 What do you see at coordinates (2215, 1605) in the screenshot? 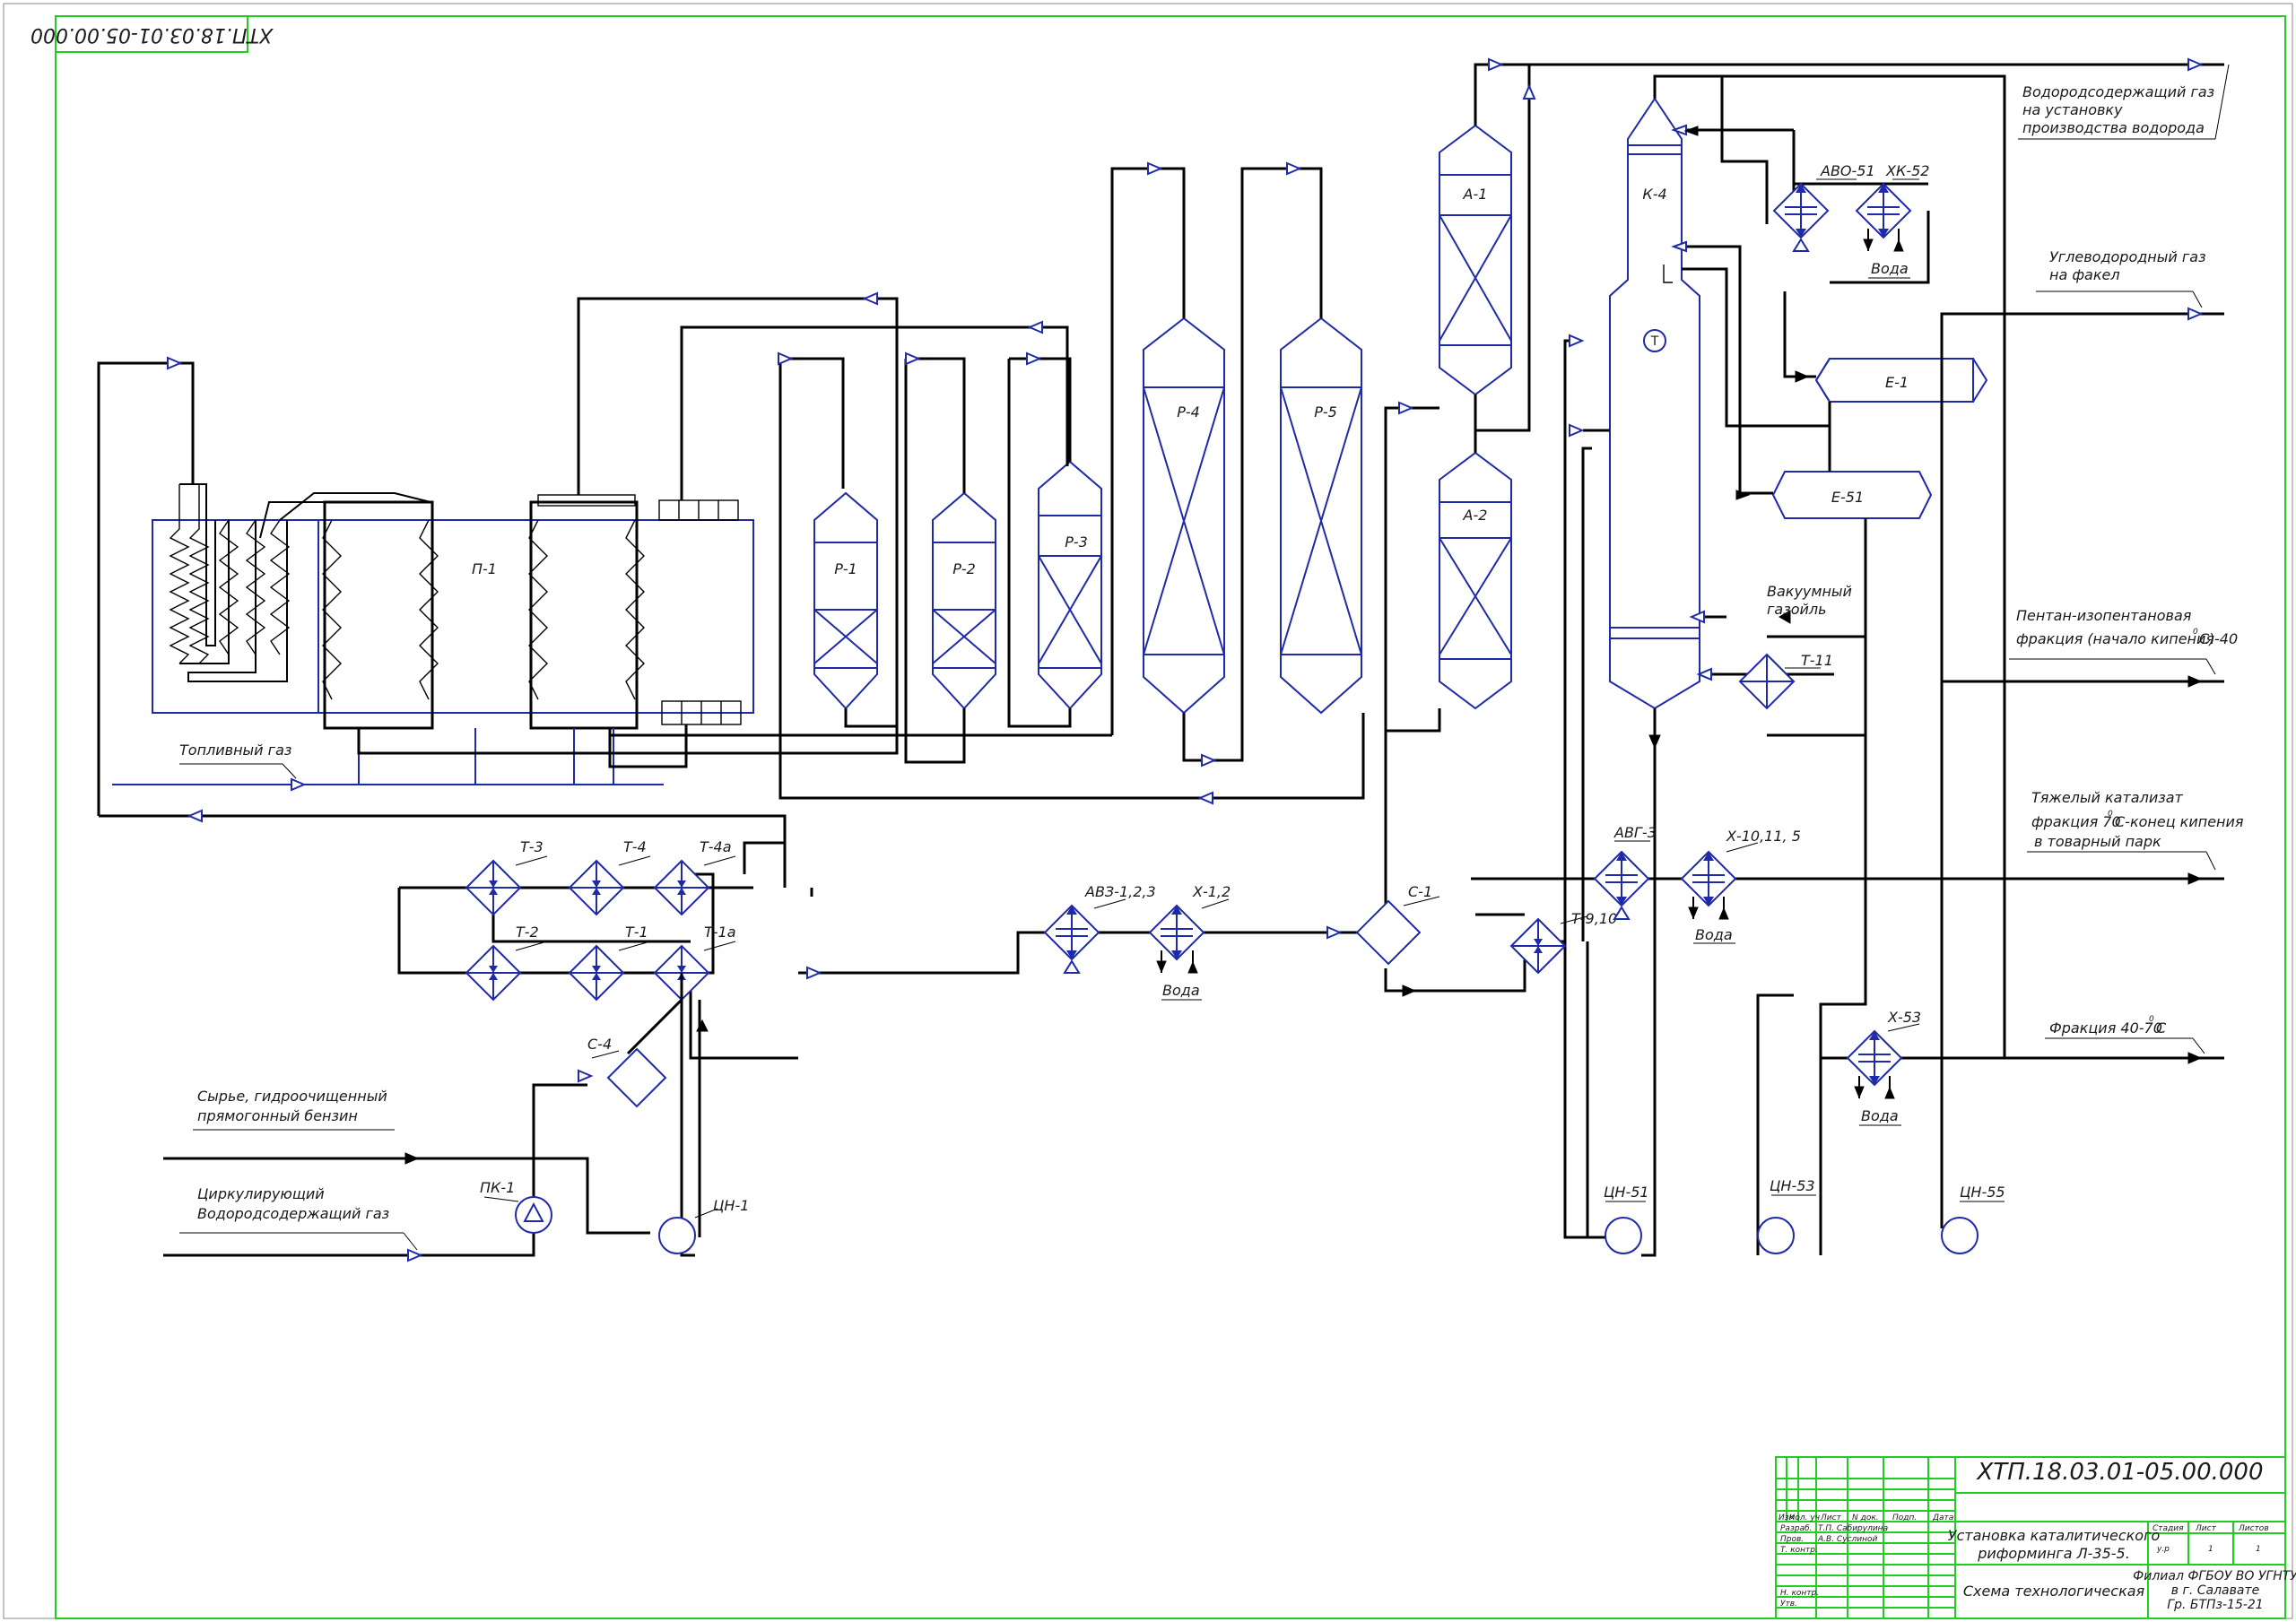
I see `svg-text: Гр. БТПз-15-21` at bounding box center [2215, 1605].